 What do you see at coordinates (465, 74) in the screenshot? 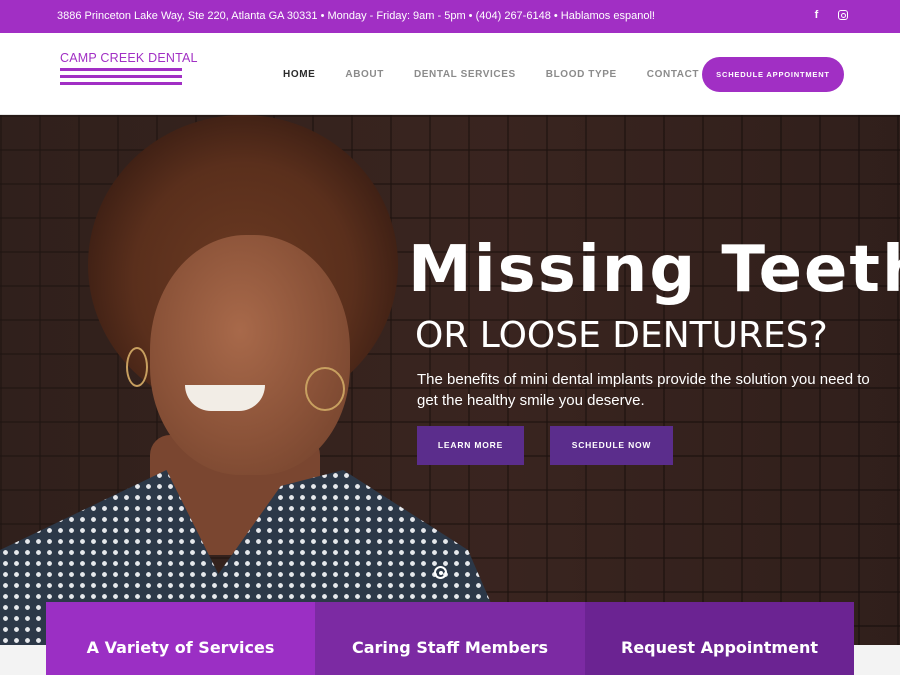
I see `nav-dental-services: DENTAL SERVICES` at bounding box center [465, 74].